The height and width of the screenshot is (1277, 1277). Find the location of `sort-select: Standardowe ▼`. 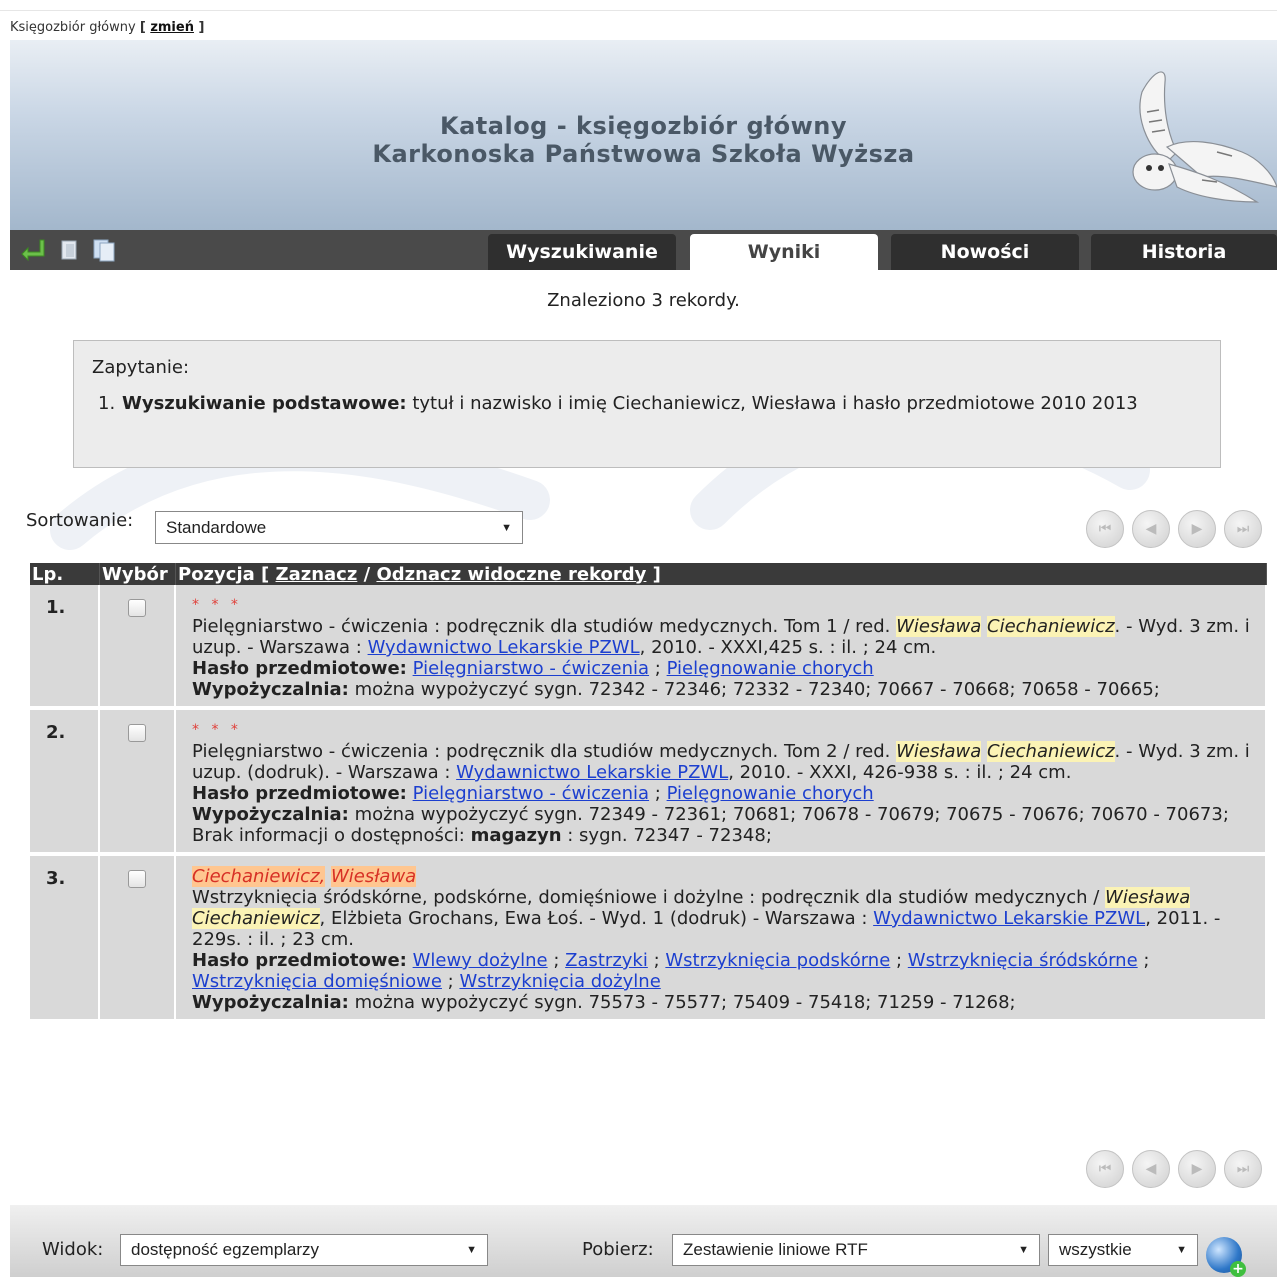

sort-select: Standardowe ▼ is located at coordinates (339, 527).